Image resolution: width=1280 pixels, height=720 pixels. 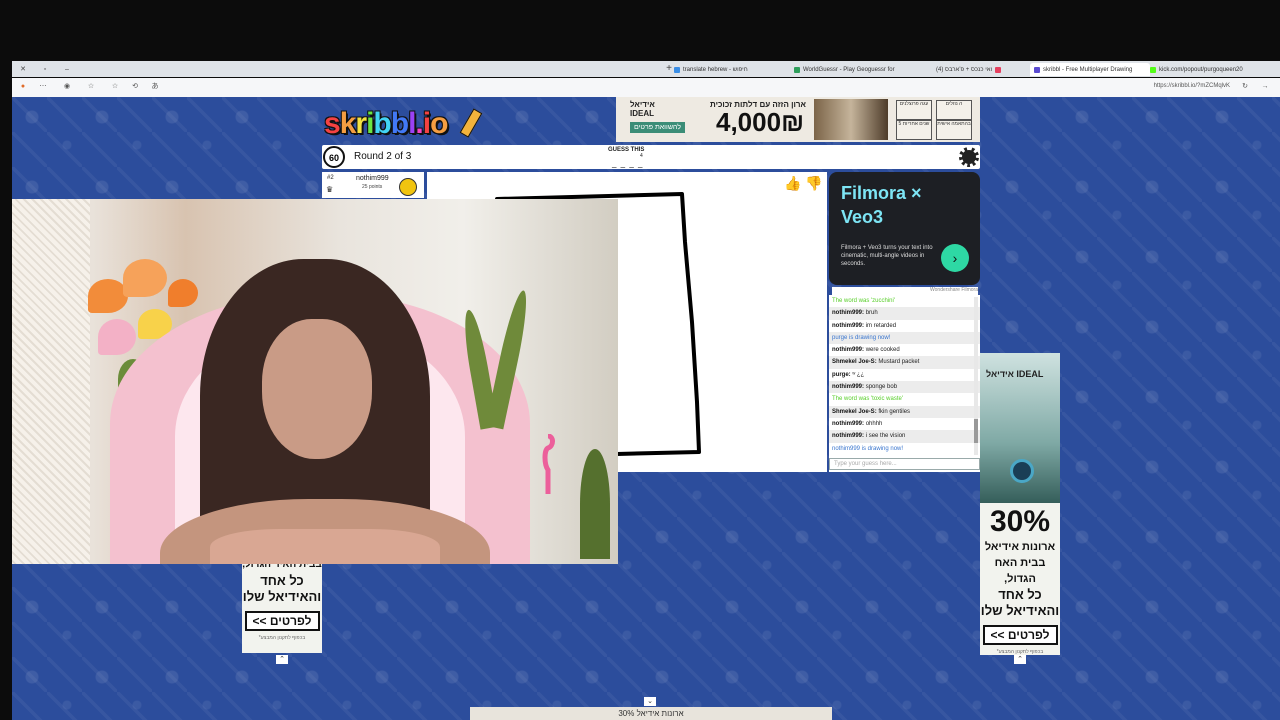 I want to click on chat-text: were cooked, so click(x=882, y=350).